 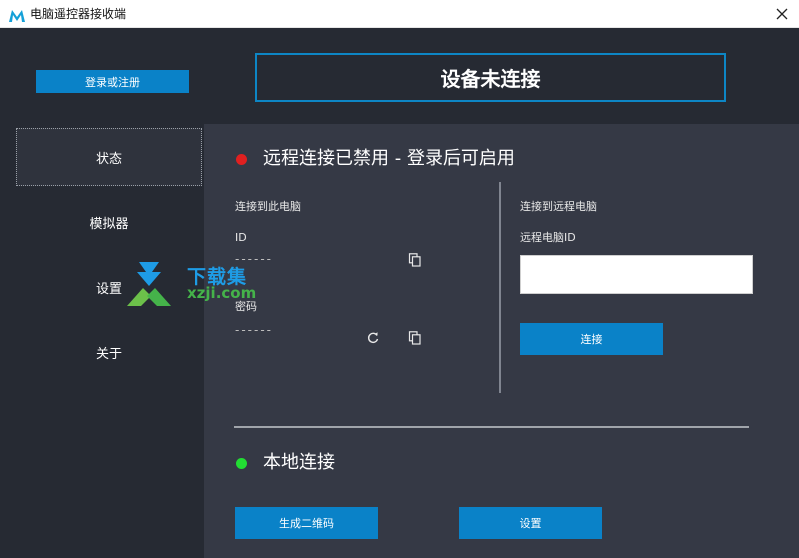 What do you see at coordinates (636, 274) in the screenshot?
I see `remote-pc-id-input` at bounding box center [636, 274].